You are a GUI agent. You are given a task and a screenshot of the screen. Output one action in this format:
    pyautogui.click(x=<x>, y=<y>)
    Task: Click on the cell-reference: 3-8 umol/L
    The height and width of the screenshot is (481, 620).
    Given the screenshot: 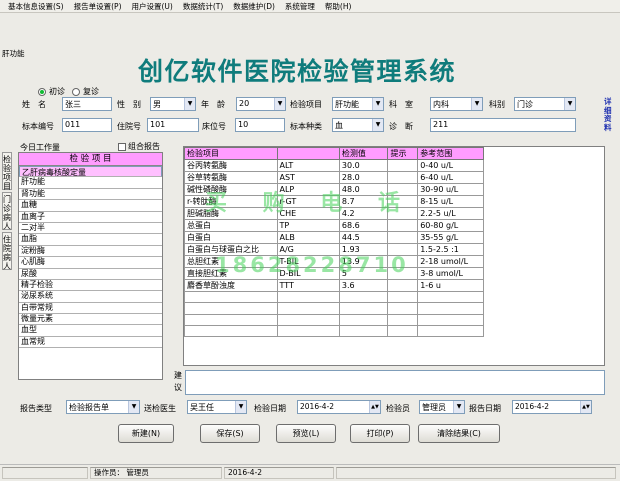 What is the action you would take?
    pyautogui.click(x=450, y=273)
    